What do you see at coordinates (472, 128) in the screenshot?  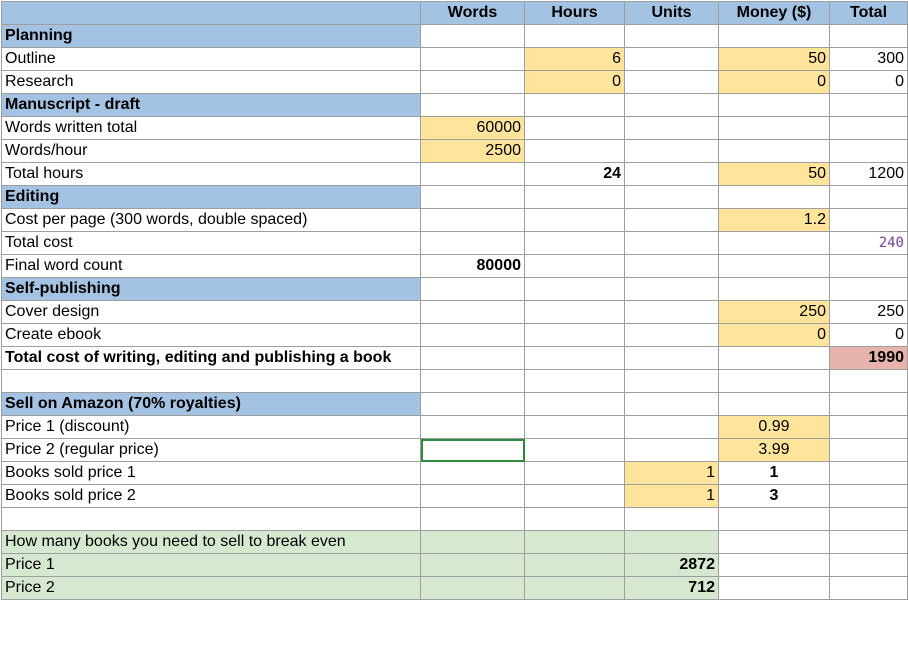 I see `words-total-cell: 60000` at bounding box center [472, 128].